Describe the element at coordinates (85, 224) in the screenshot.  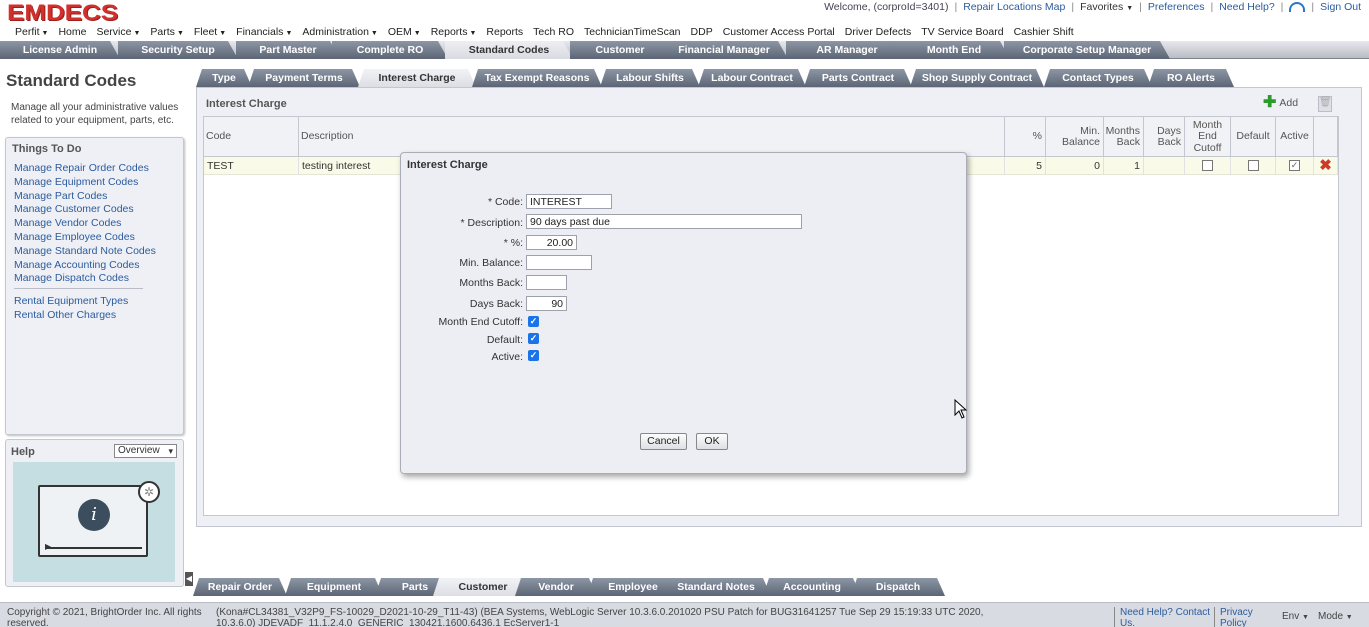
I see `todo-link: Manage Vendor Codes` at that location.